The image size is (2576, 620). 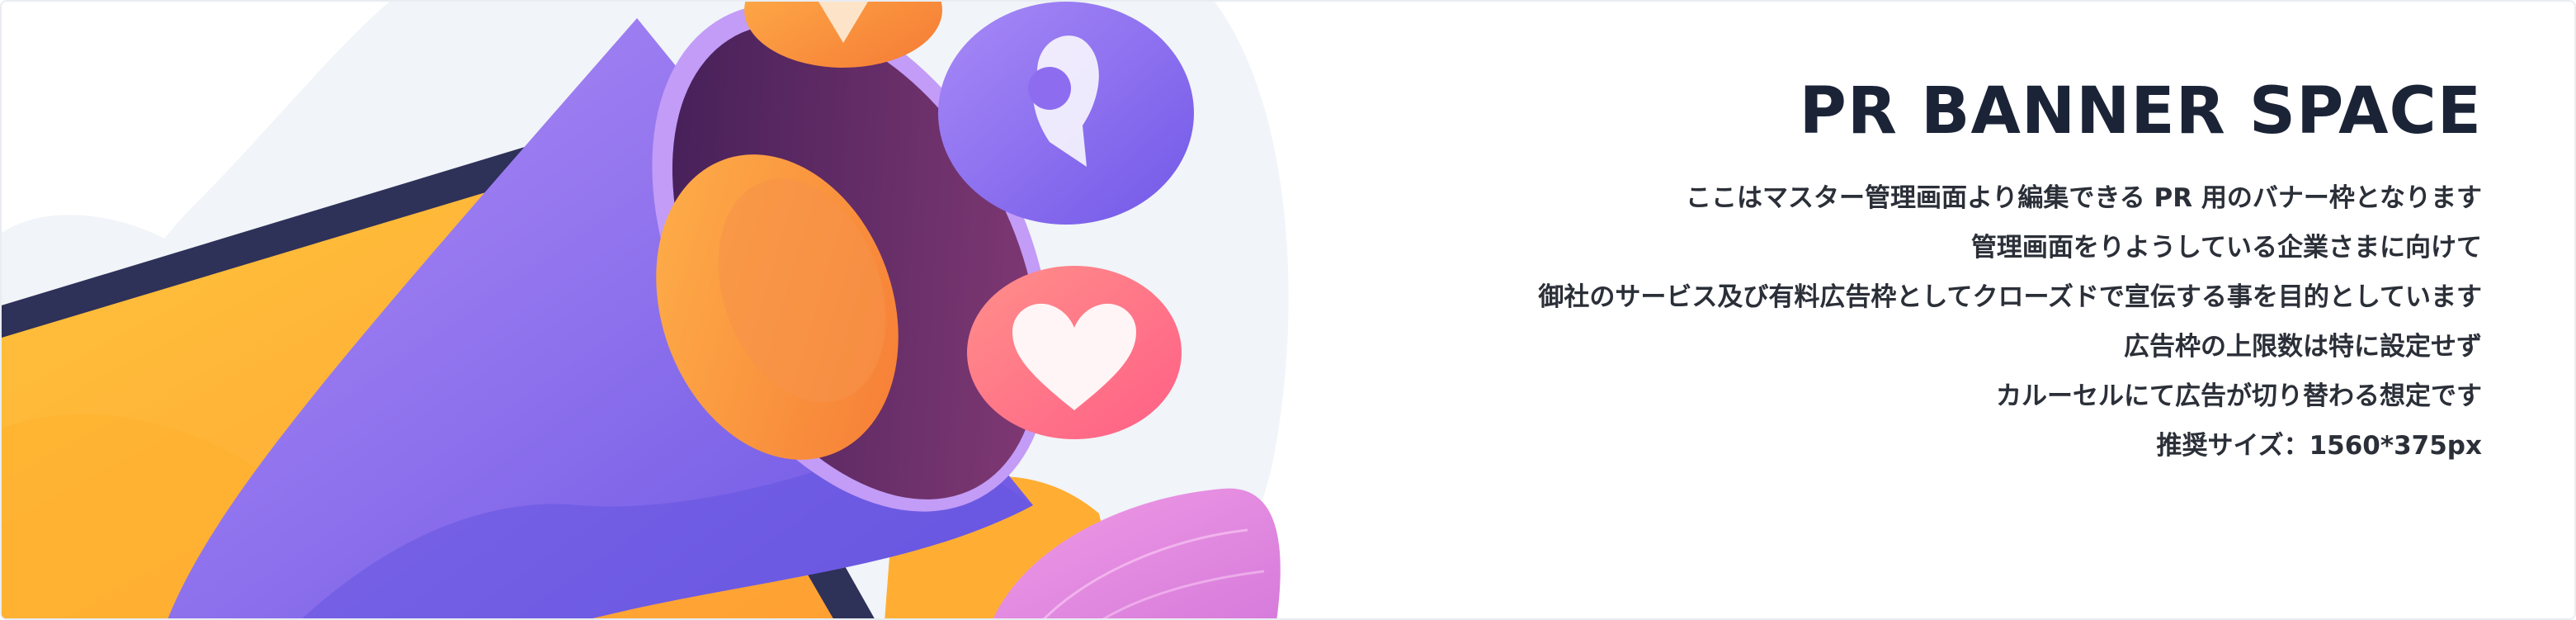 What do you see at coordinates (2083, 198) in the screenshot?
I see `description-line-1: ここはマスター管理画面より編集できる PR 用のバナー枠となります` at bounding box center [2083, 198].